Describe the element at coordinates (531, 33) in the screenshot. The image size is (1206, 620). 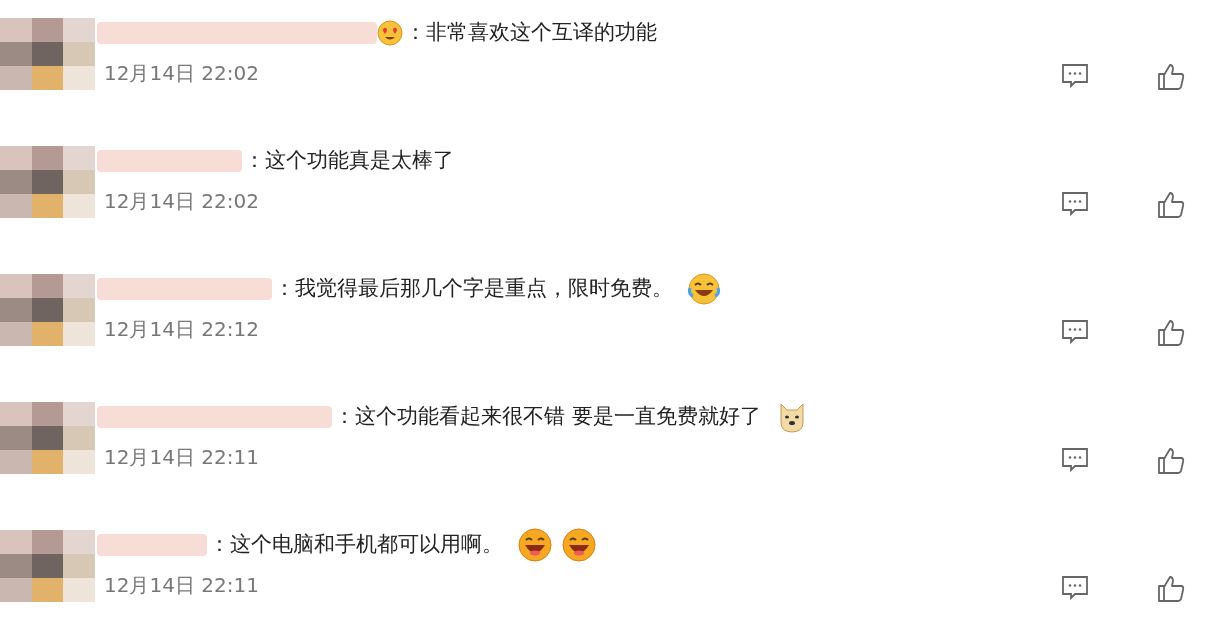
I see `comment-text: ：非常喜欢这个互译的功能` at that location.